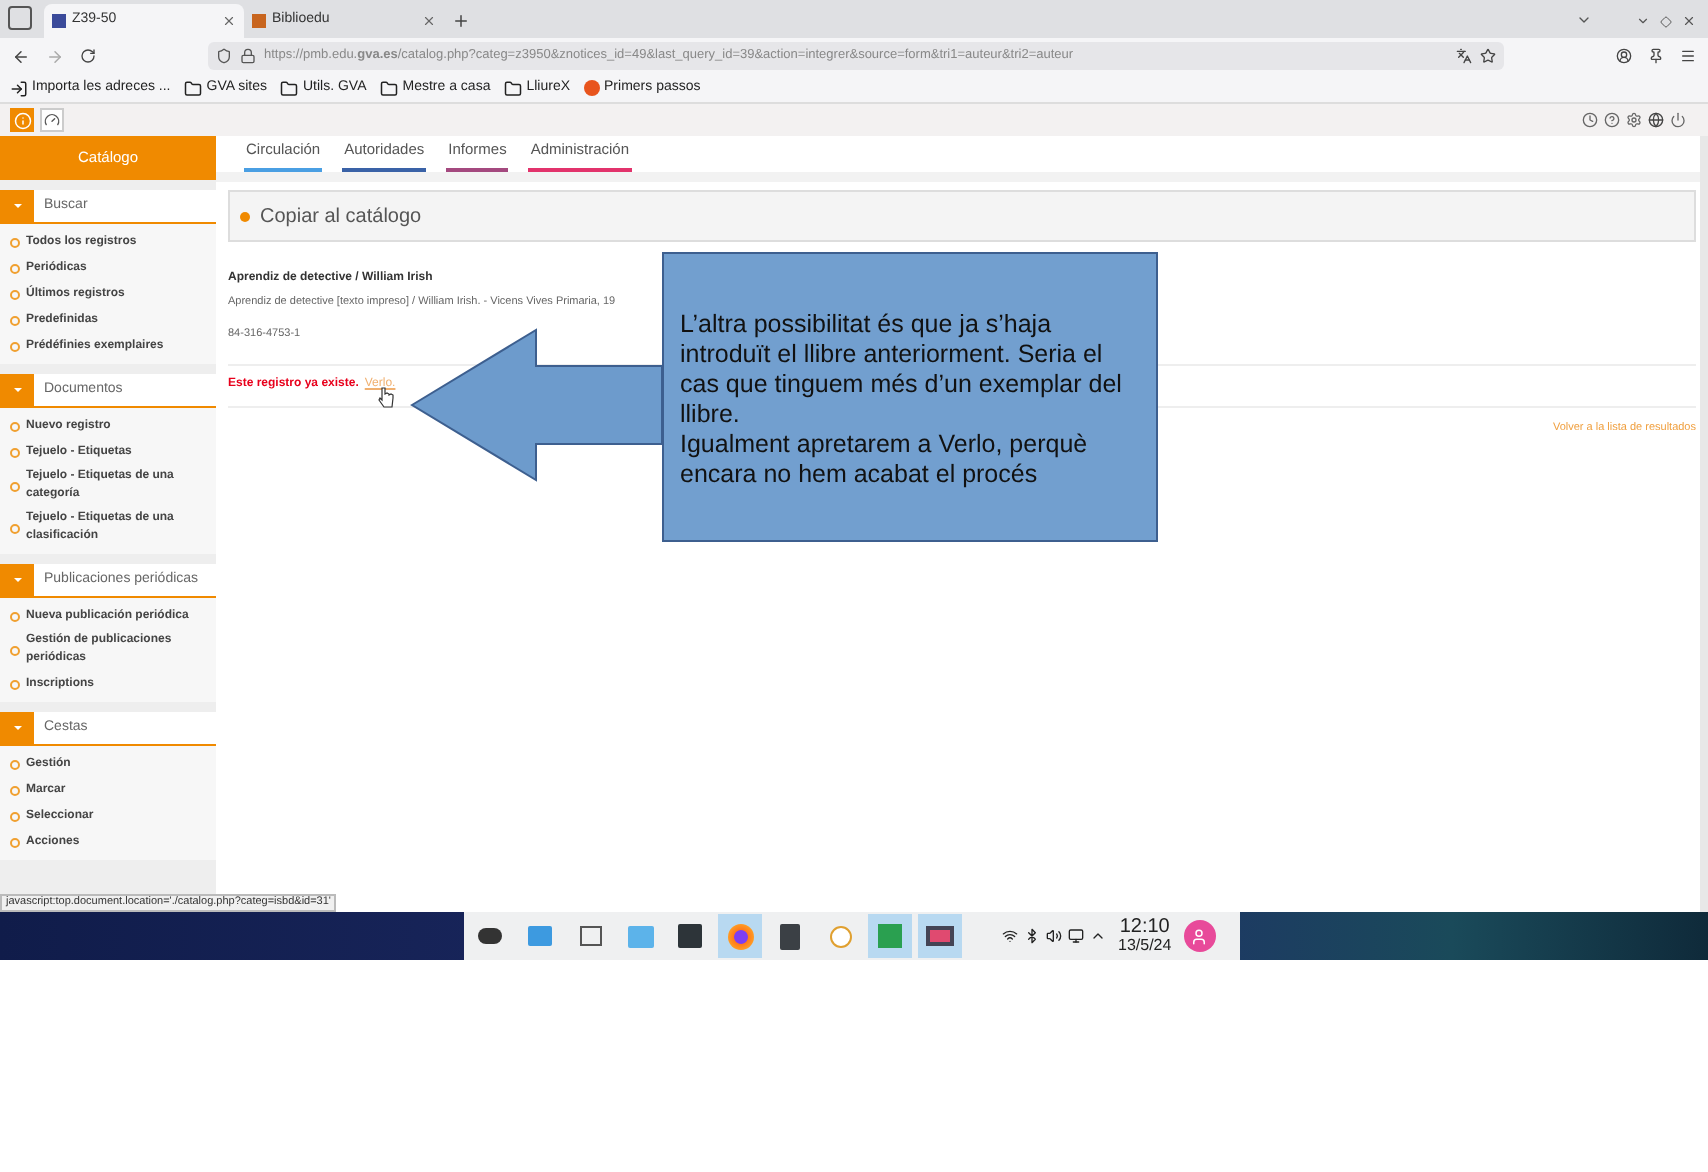  What do you see at coordinates (592, 88) in the screenshot?
I see `browser-logo-icon` at bounding box center [592, 88].